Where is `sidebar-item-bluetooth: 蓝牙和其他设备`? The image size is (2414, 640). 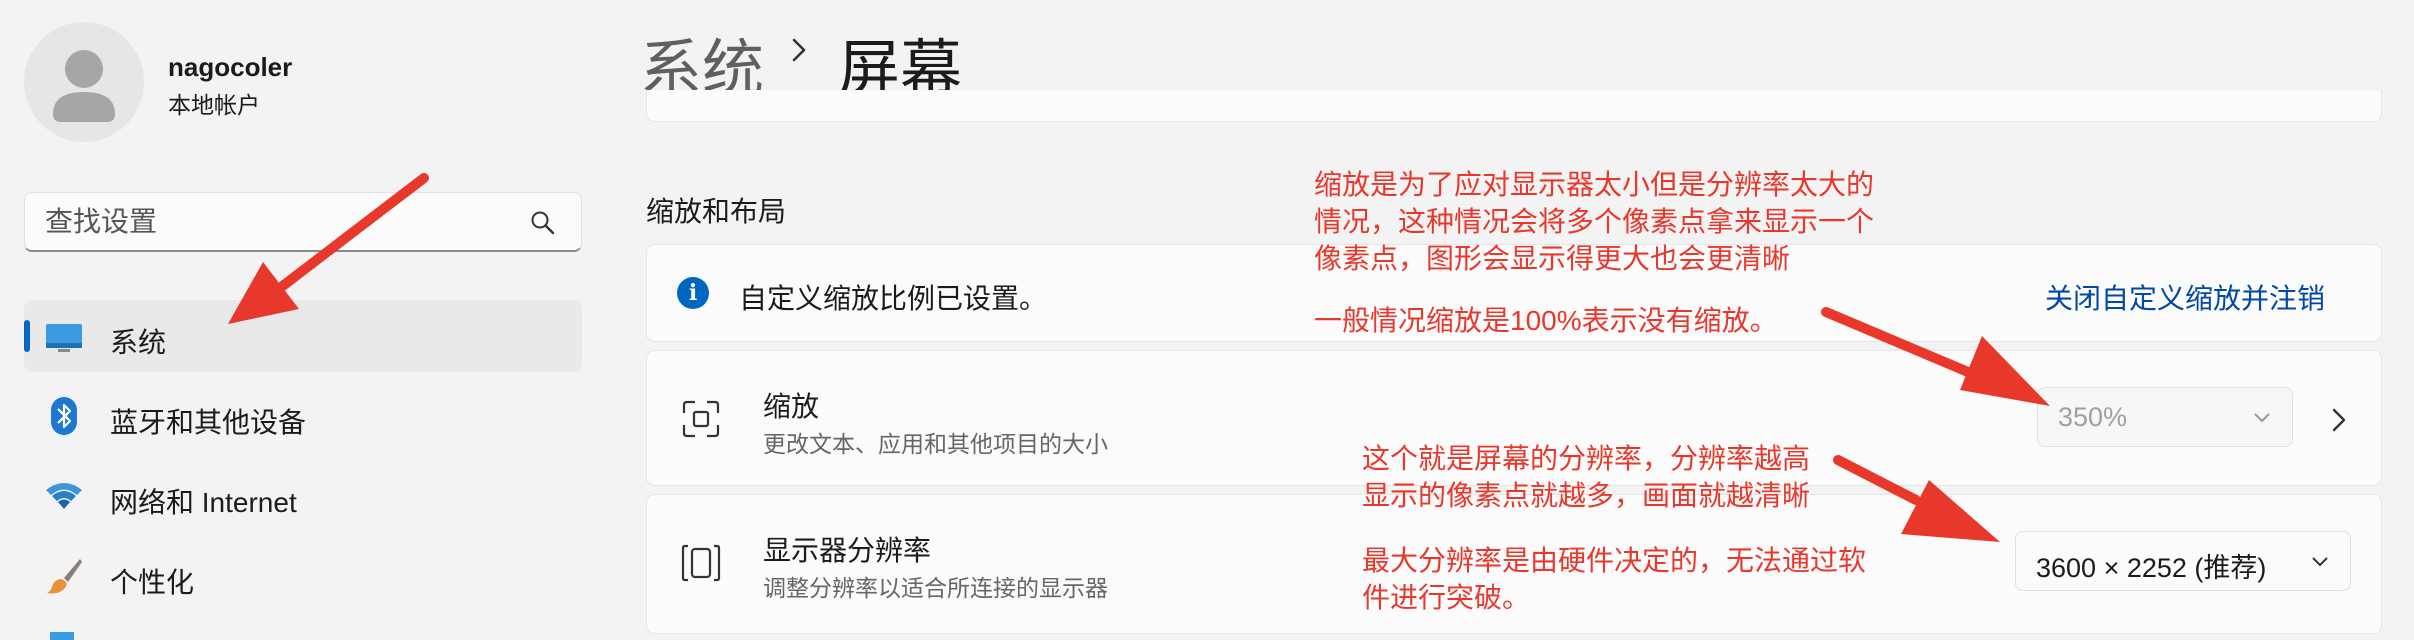 sidebar-item-bluetooth: 蓝牙和其他设备 is located at coordinates (303, 416).